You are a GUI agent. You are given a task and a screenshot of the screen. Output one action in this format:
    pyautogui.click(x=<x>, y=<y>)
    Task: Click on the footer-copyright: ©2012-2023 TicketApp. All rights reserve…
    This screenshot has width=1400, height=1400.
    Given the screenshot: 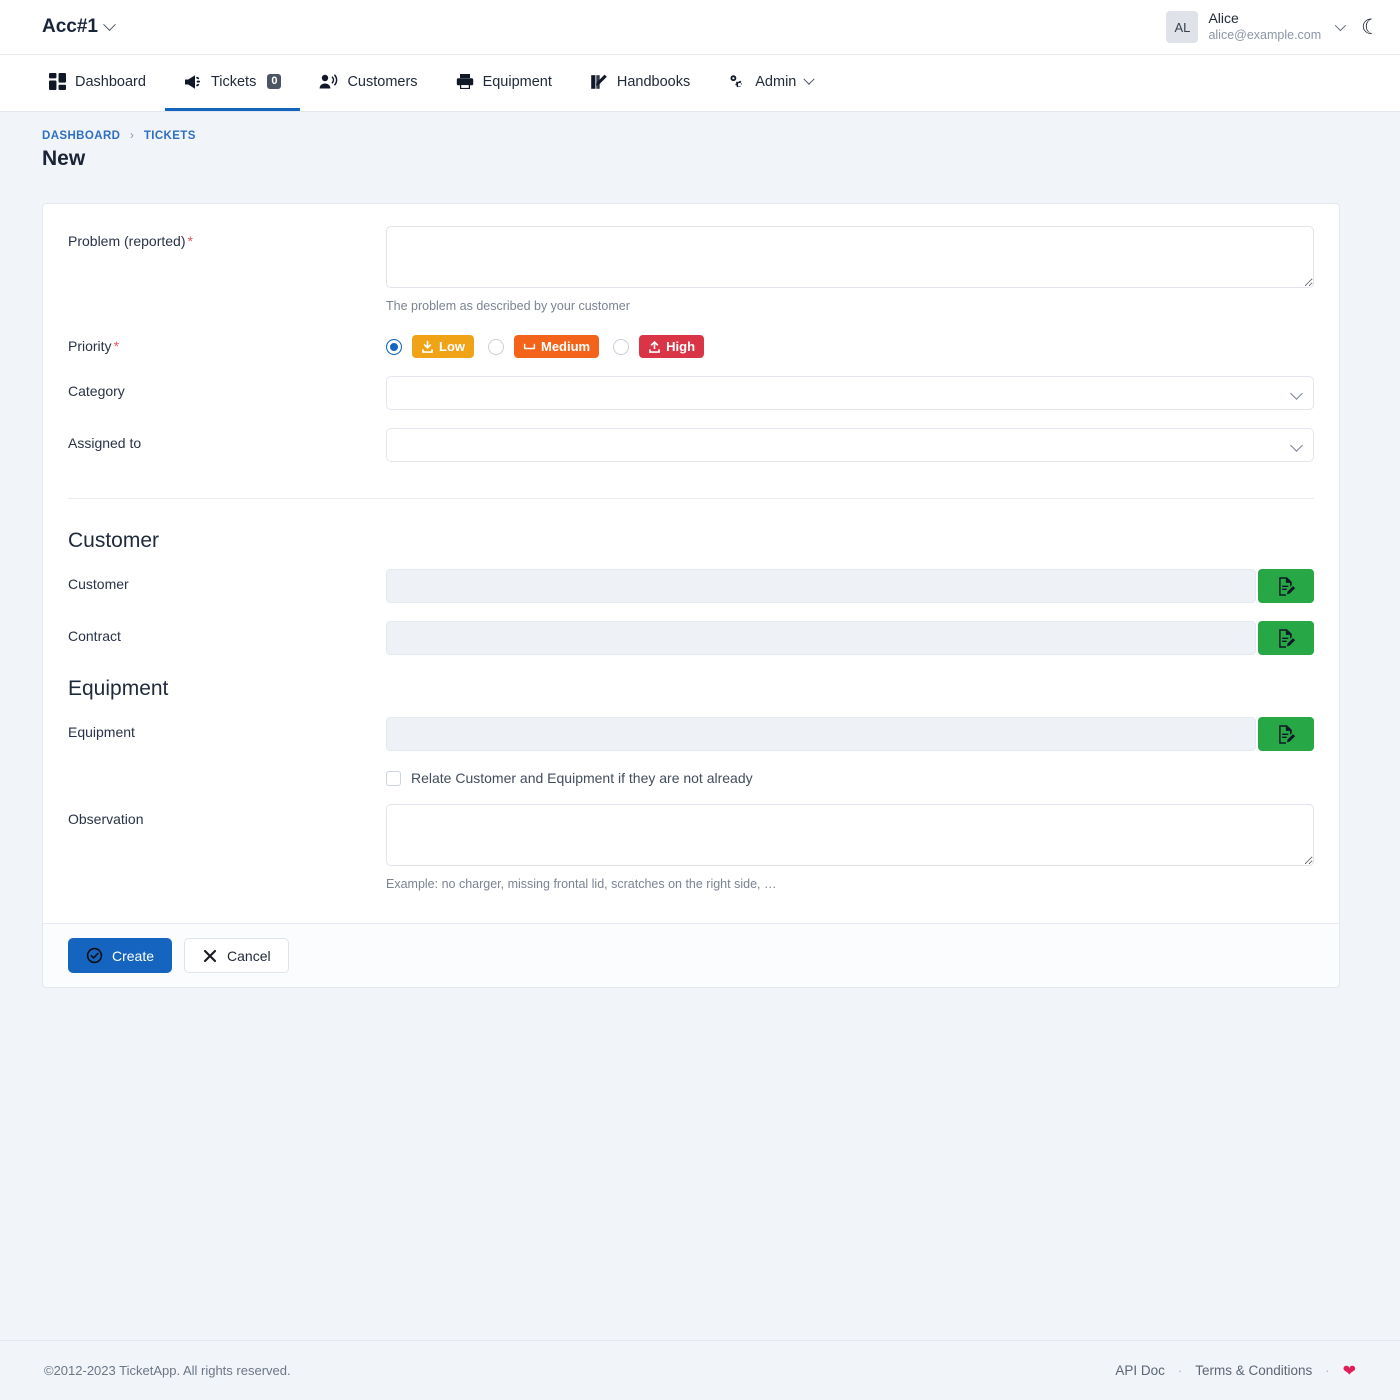 What is the action you would take?
    pyautogui.click(x=167, y=1370)
    